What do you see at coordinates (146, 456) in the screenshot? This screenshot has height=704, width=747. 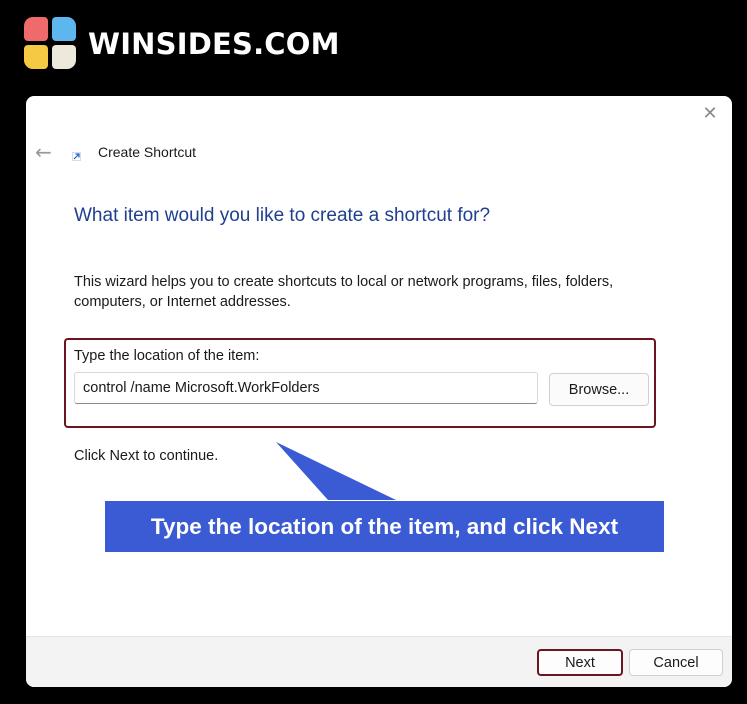 I see `continue-hint: Click Next to continue.` at bounding box center [146, 456].